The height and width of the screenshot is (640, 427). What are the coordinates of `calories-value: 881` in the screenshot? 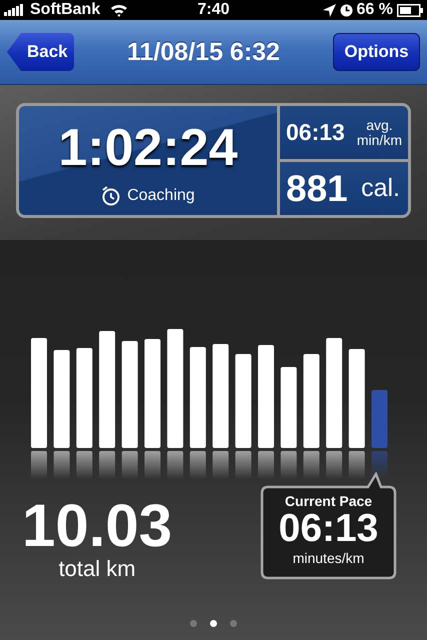 It's located at (317, 189).